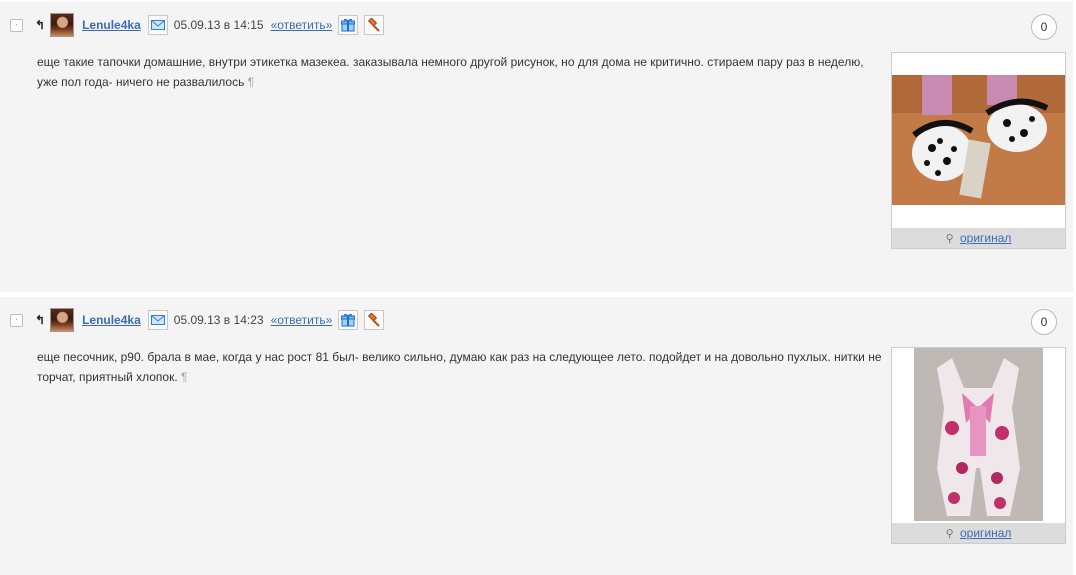 The image size is (1076, 575). I want to click on slippers-photo, so click(978, 140).